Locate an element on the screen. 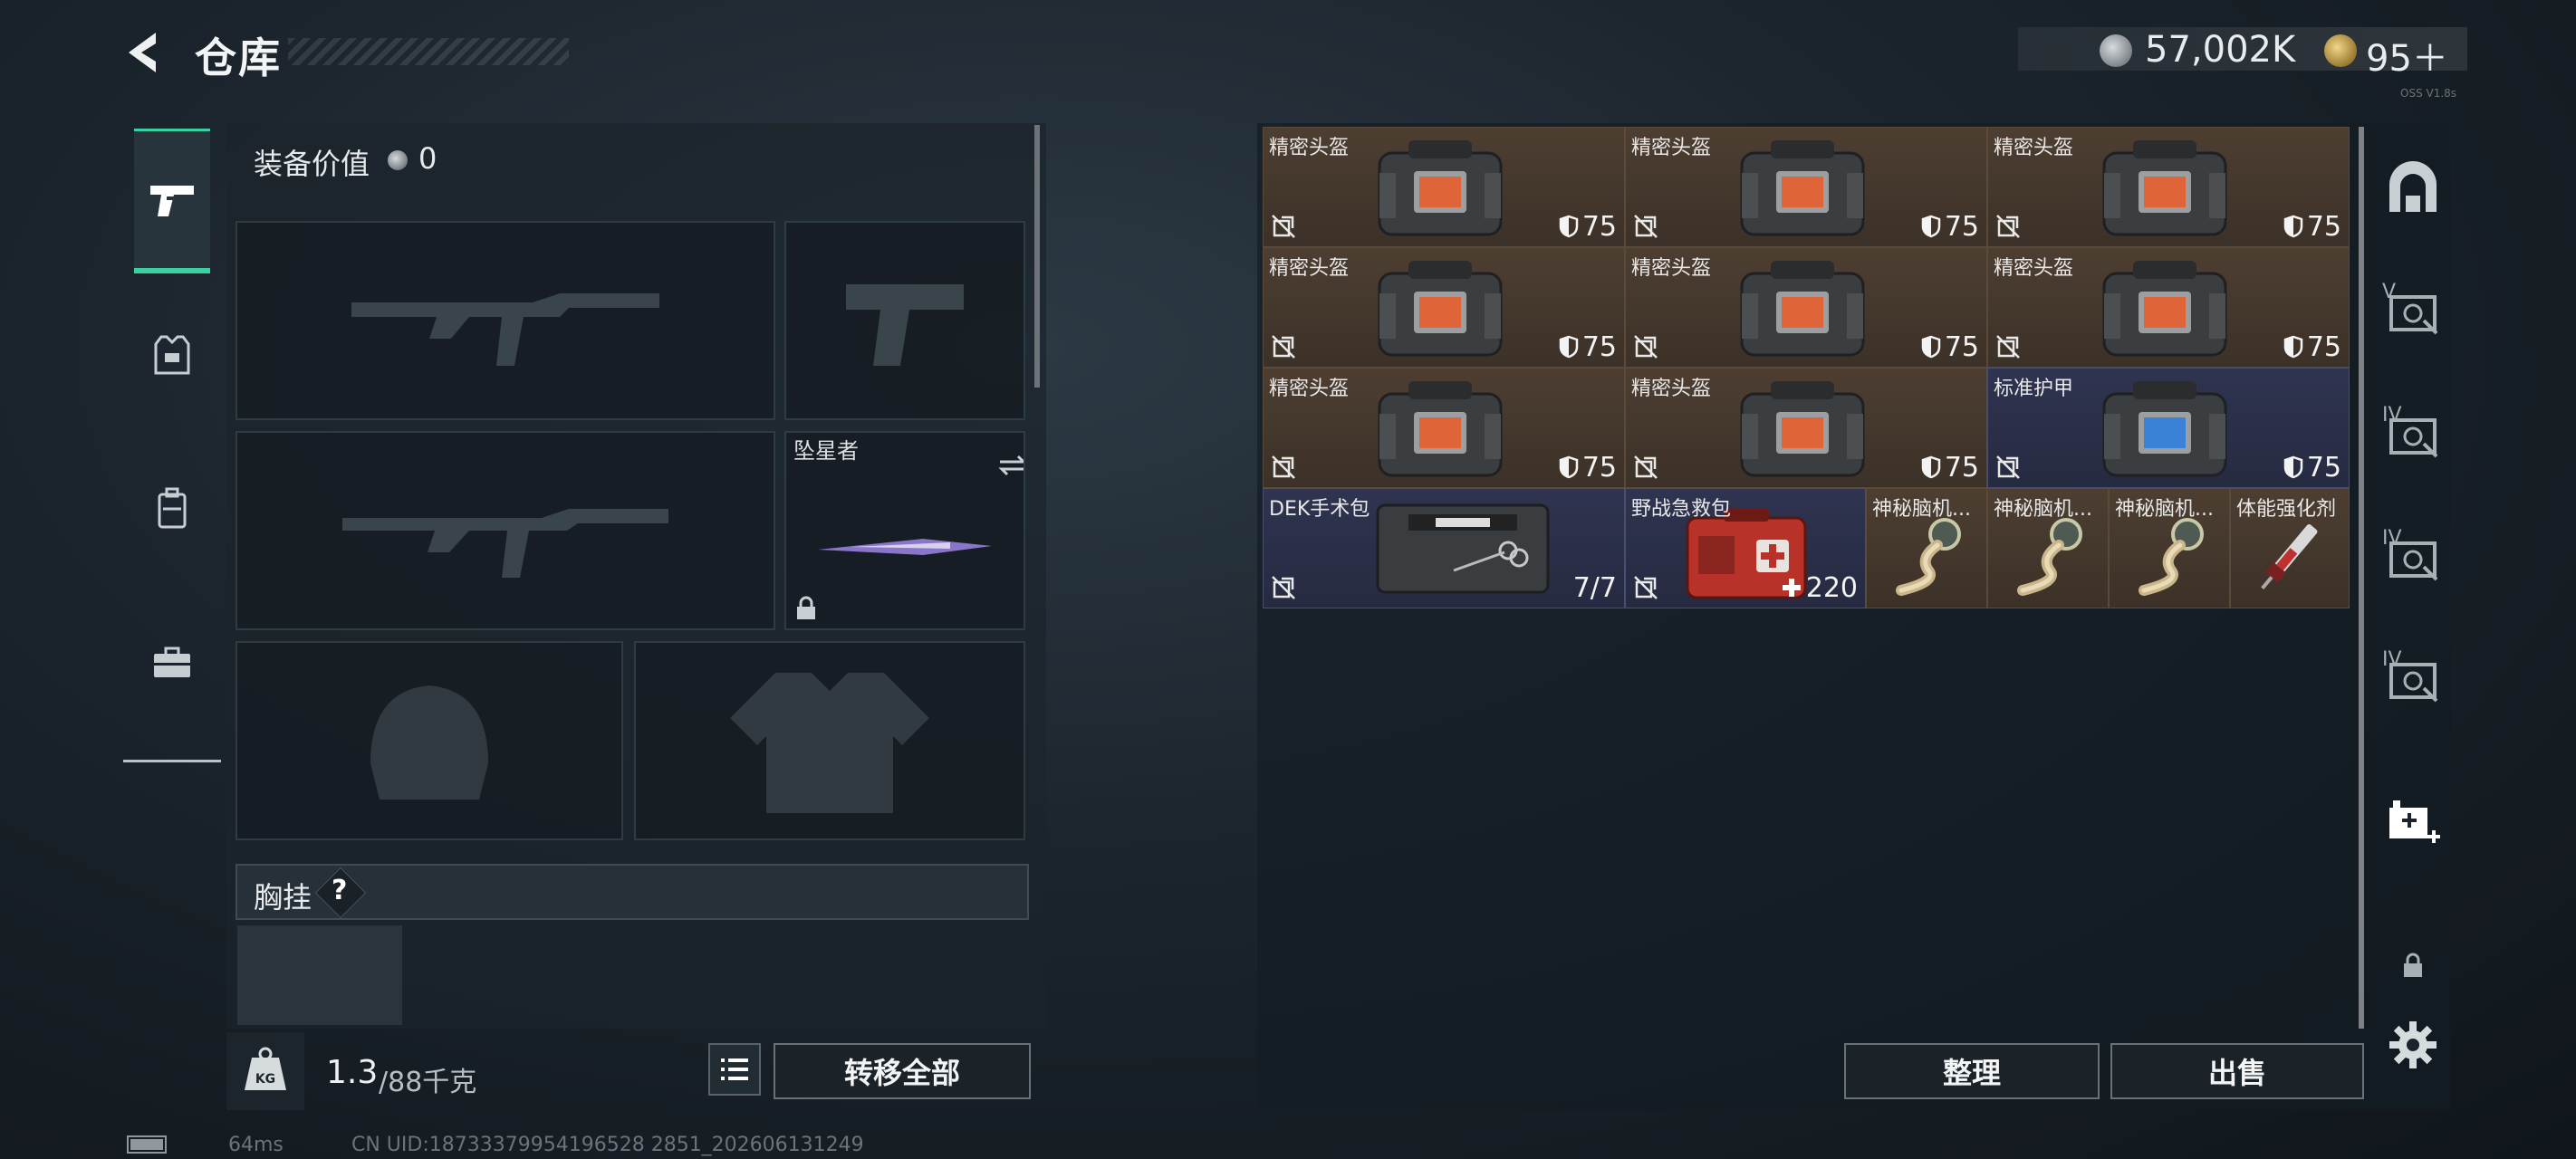  stash-item: 体能强化剂 is located at coordinates (2290, 548).